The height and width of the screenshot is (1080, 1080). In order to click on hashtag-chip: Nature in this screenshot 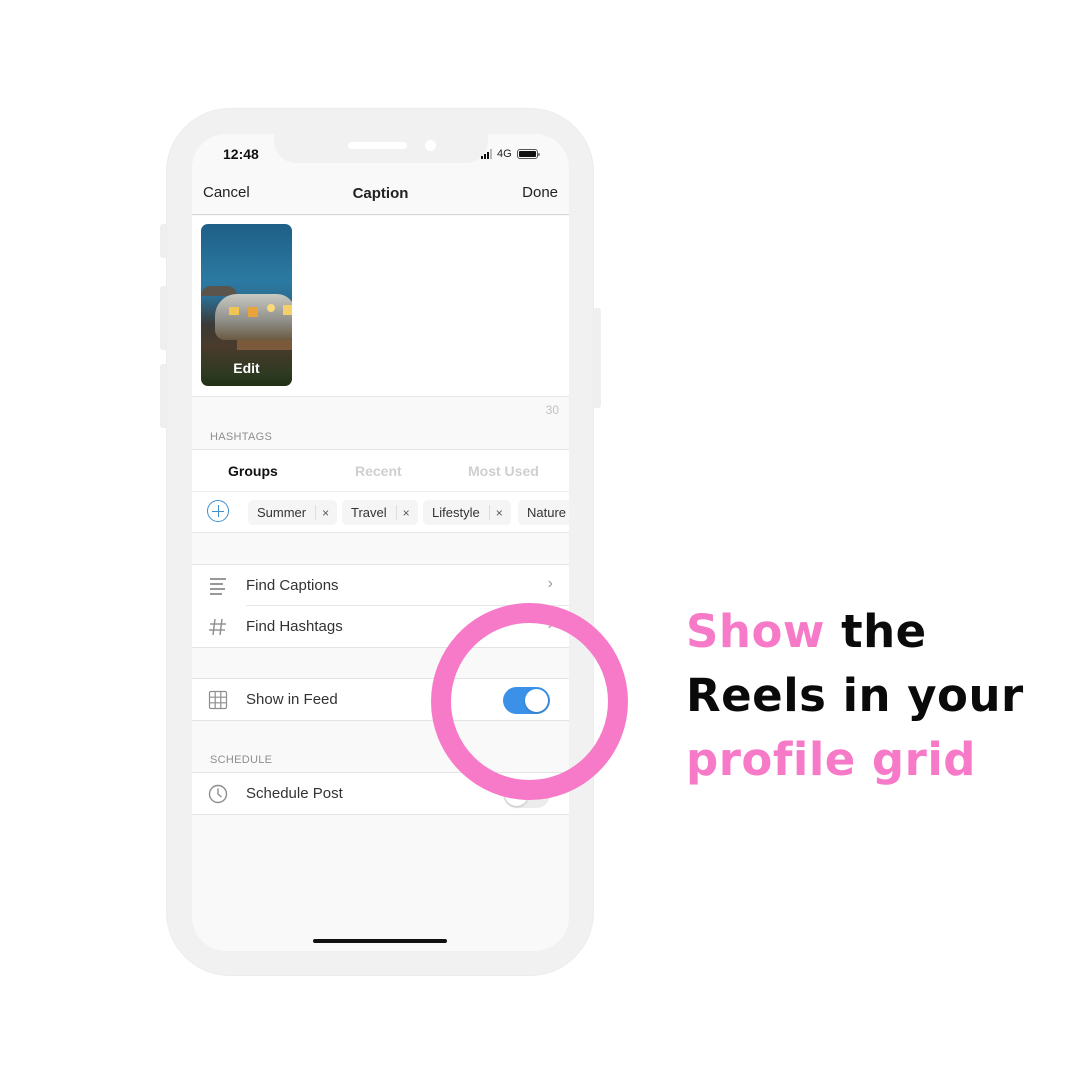, I will do `click(543, 512)`.